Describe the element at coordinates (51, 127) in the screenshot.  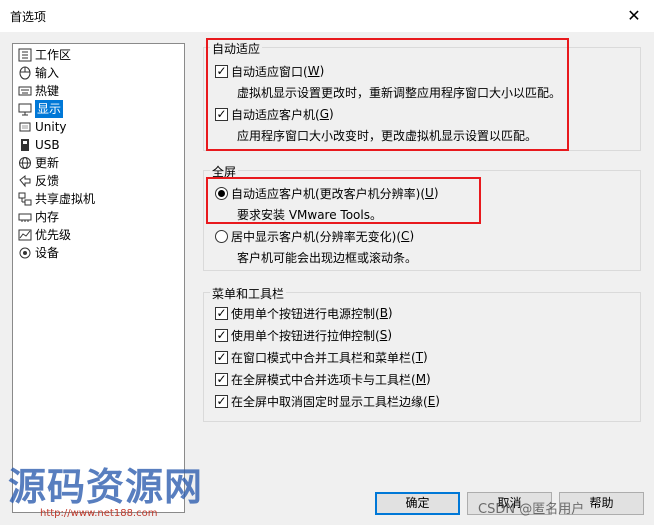
I see `sidebar-item-label: Unity` at that location.